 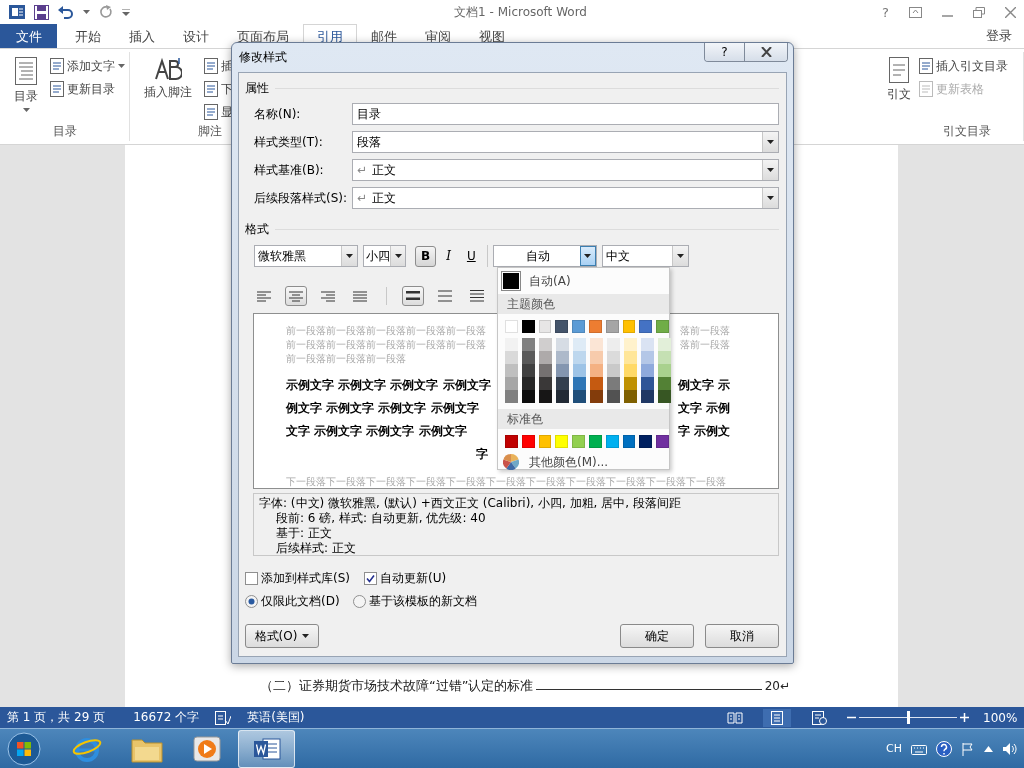 What do you see at coordinates (1000, 717) in the screenshot?
I see `zoom-level: 100%` at bounding box center [1000, 717].